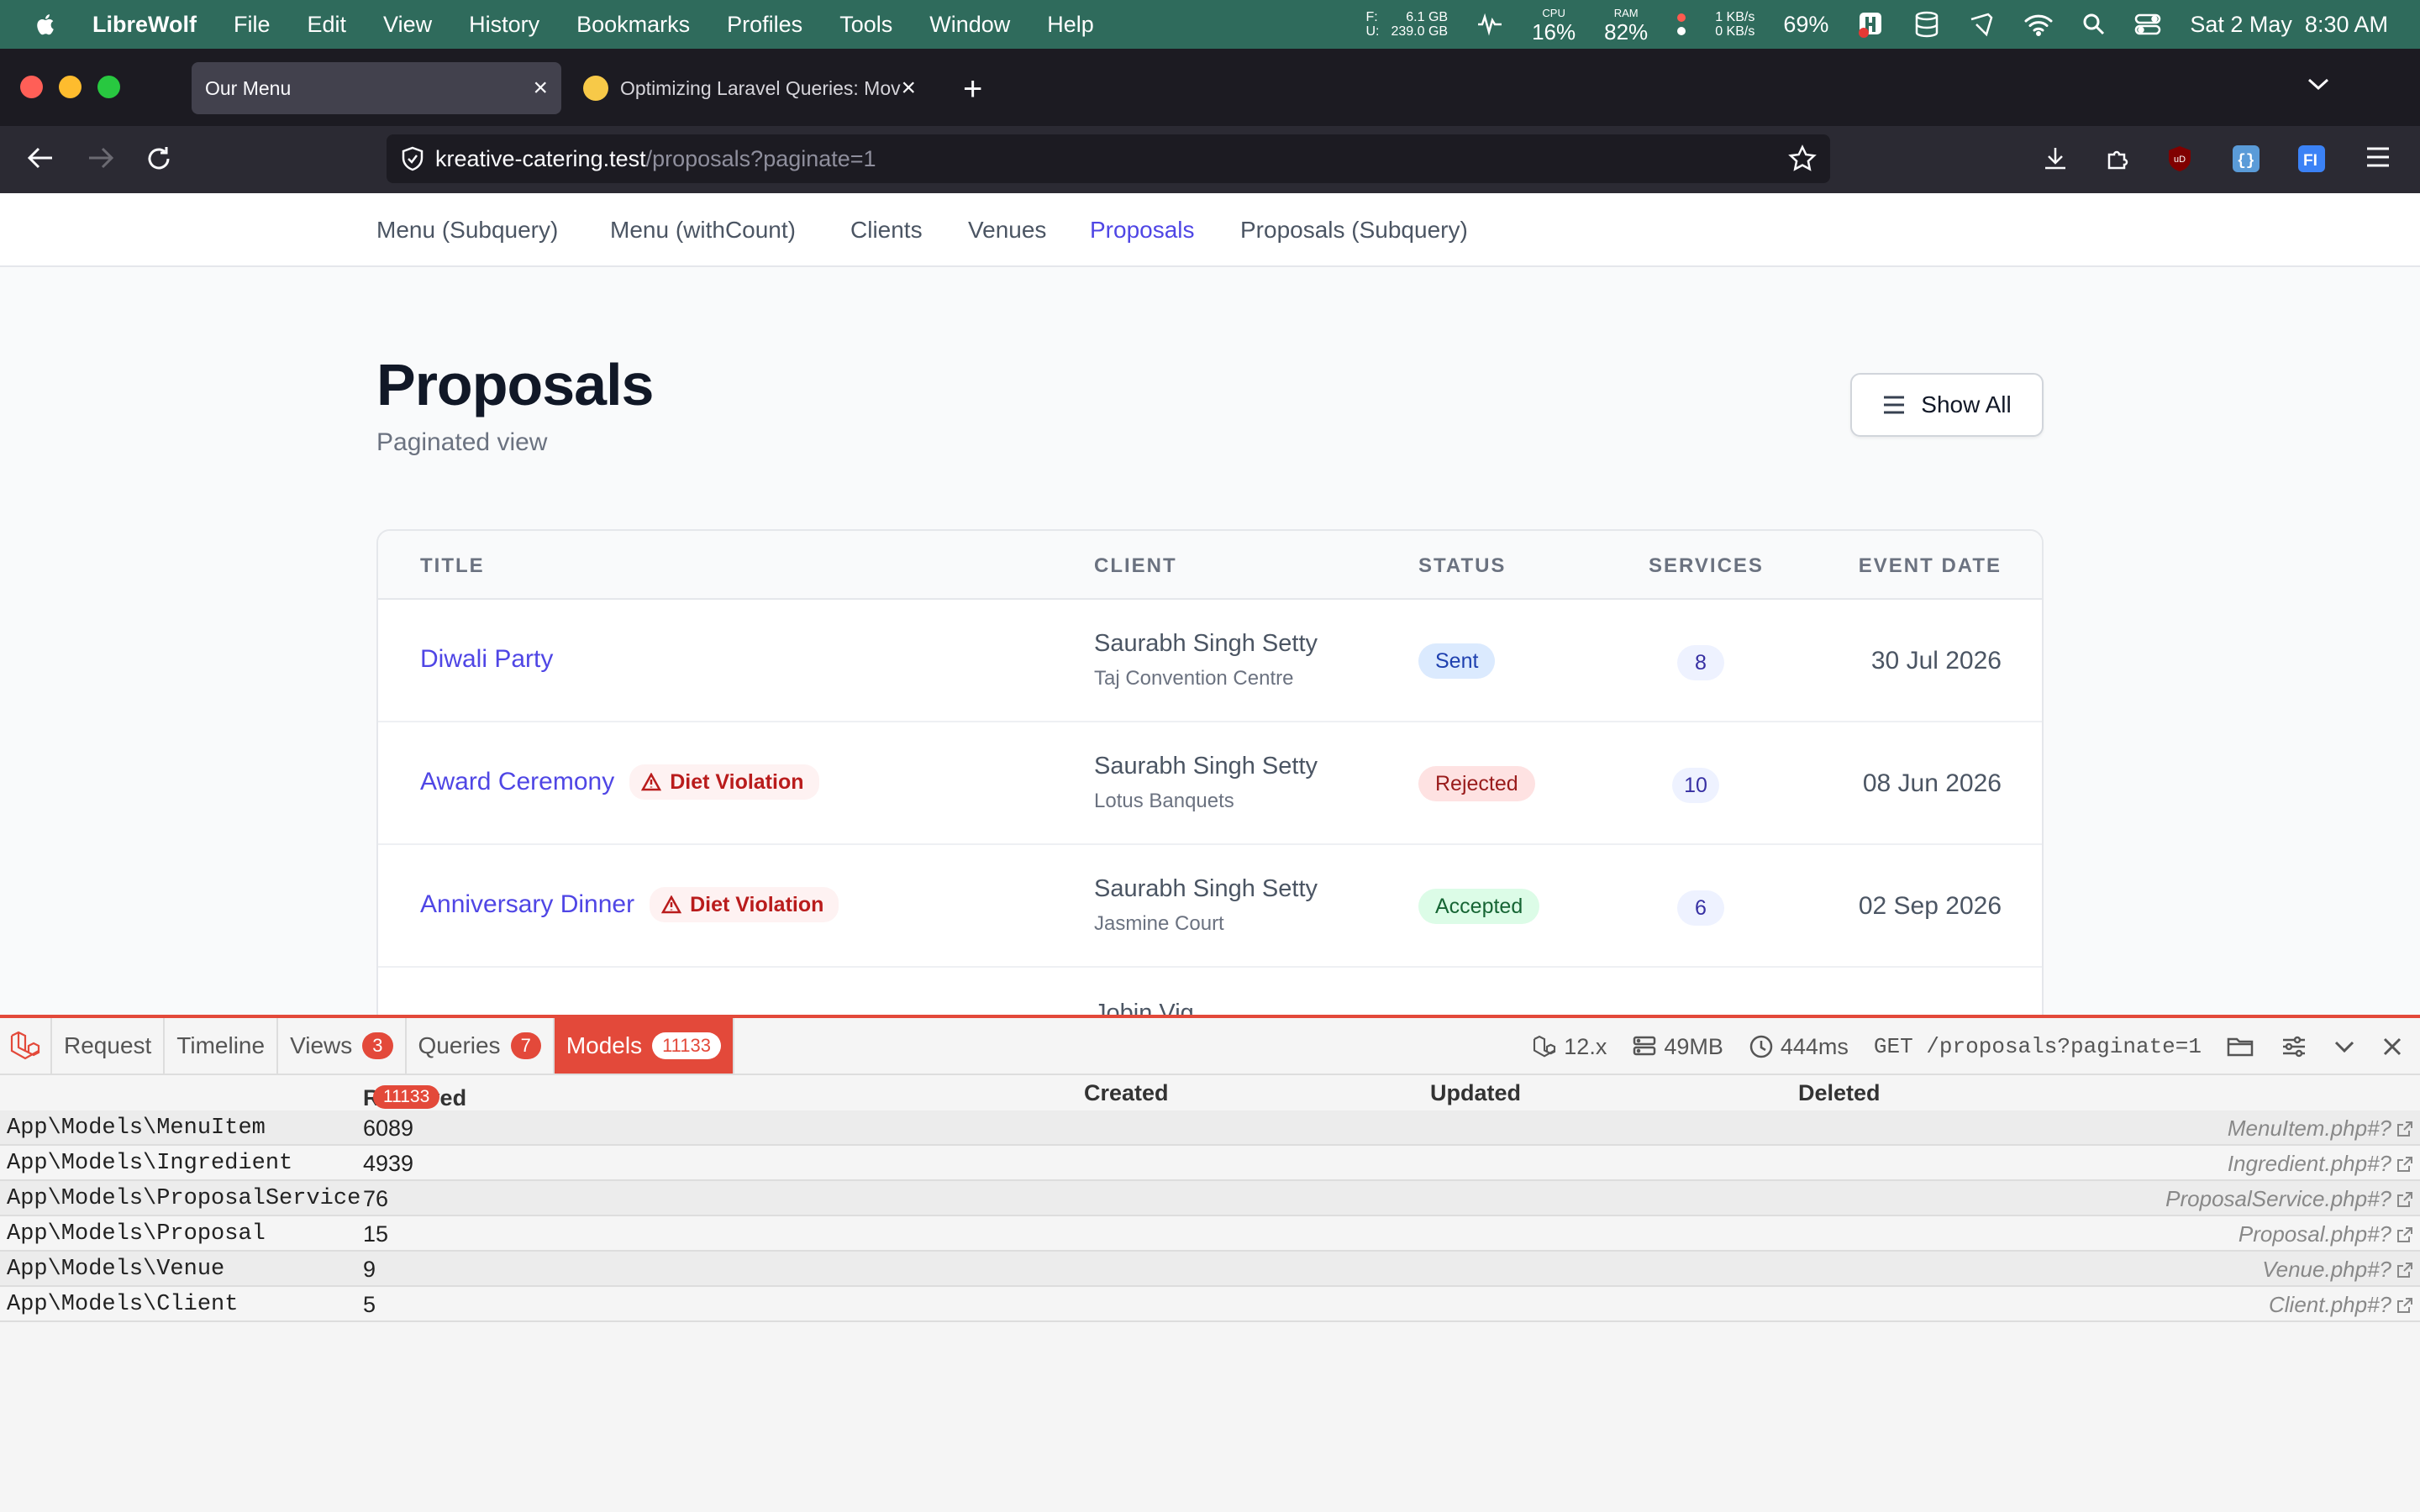  Describe the element at coordinates (136, 1234) in the screenshot. I see `model-name: App\Models\Proposal` at that location.